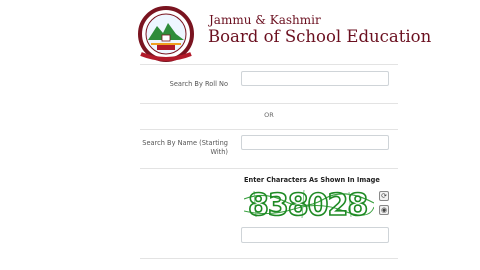 The width and height of the screenshot is (480, 270). Describe the element at coordinates (198, 84) in the screenshot. I see `roll-no-label: Search By Roll No` at that location.